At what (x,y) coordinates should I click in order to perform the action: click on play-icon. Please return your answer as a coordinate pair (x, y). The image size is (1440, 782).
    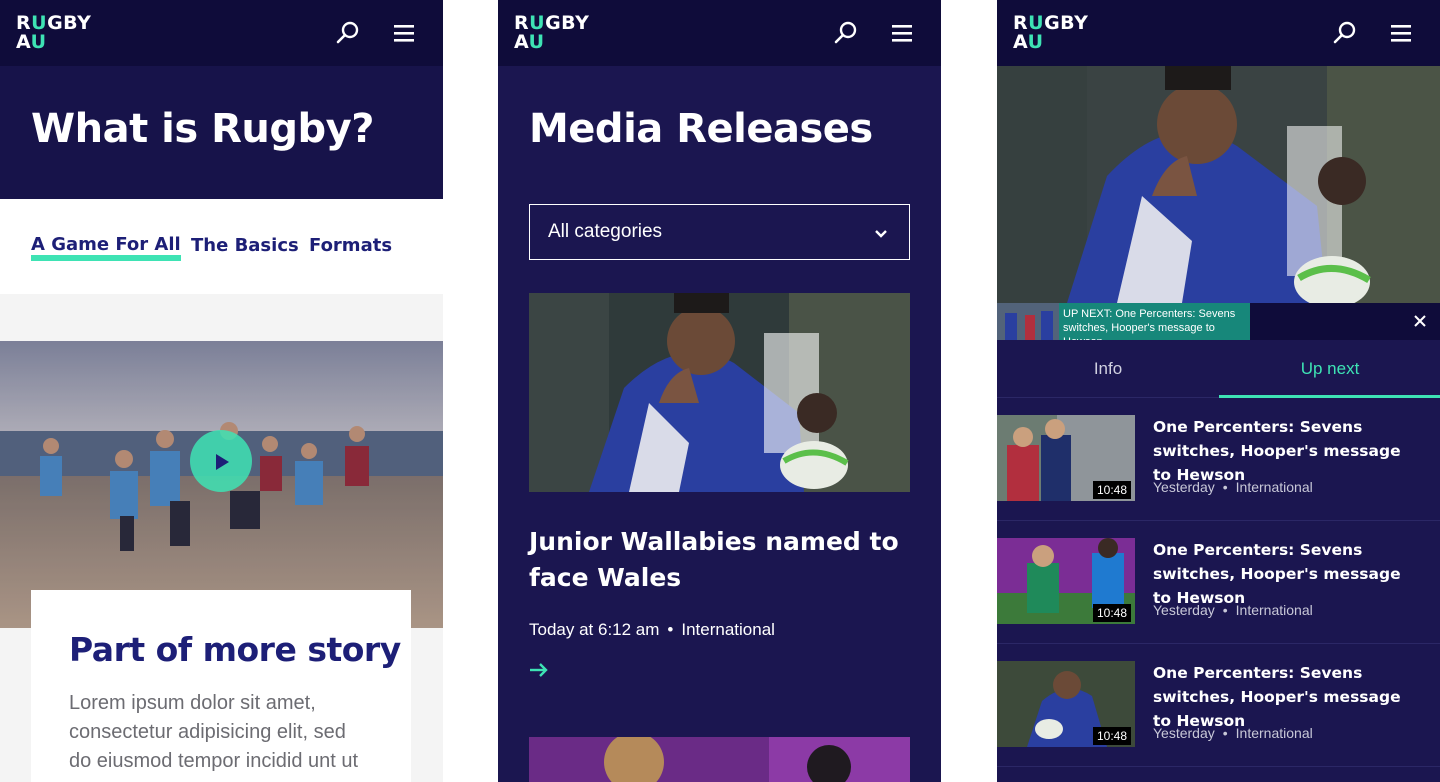
    Looking at the image, I should click on (221, 461).